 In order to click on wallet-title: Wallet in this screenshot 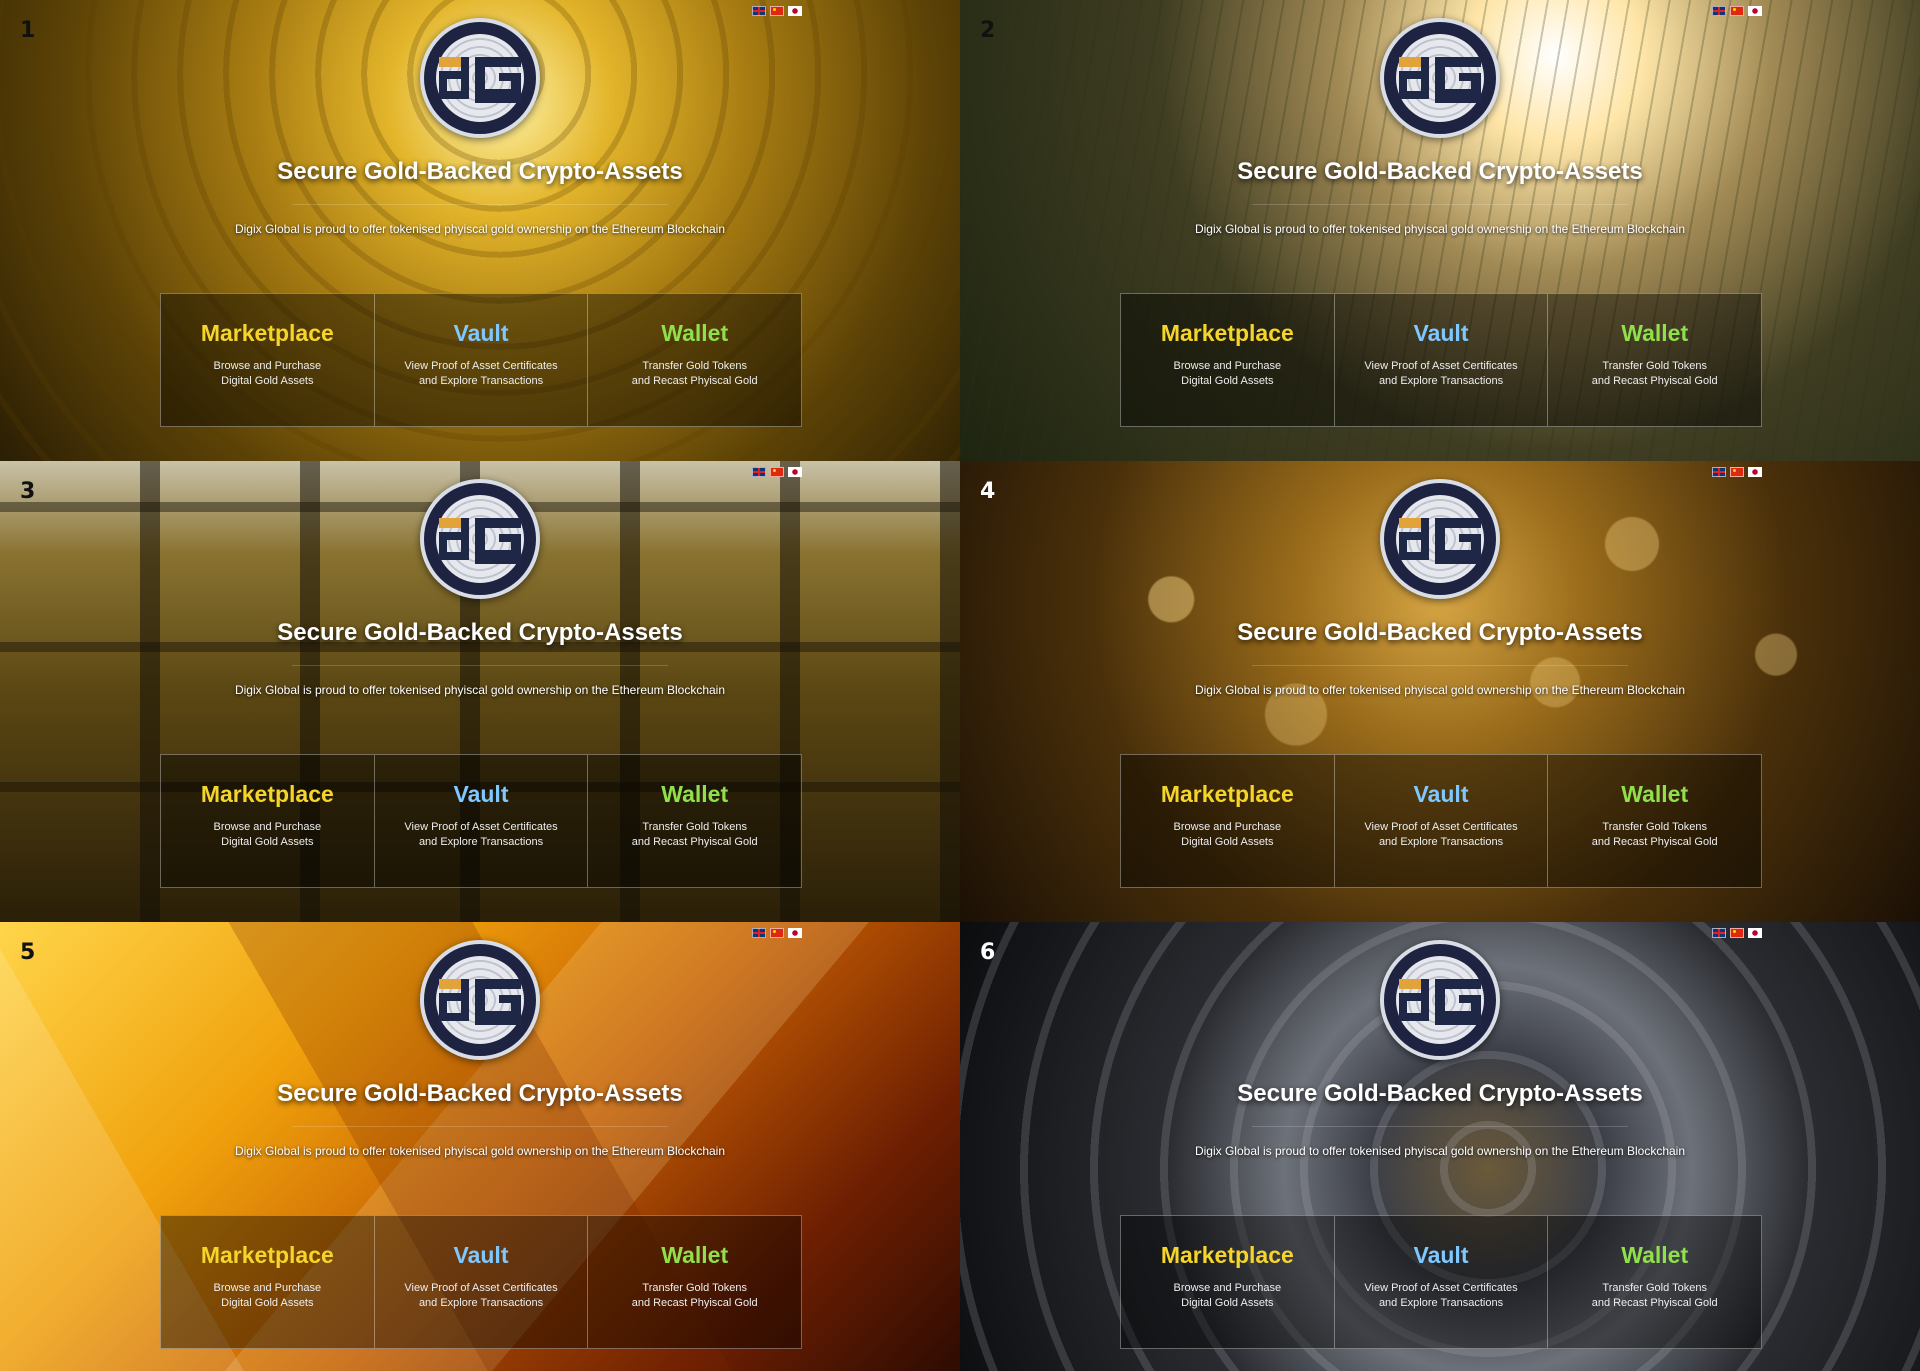, I will do `click(695, 333)`.